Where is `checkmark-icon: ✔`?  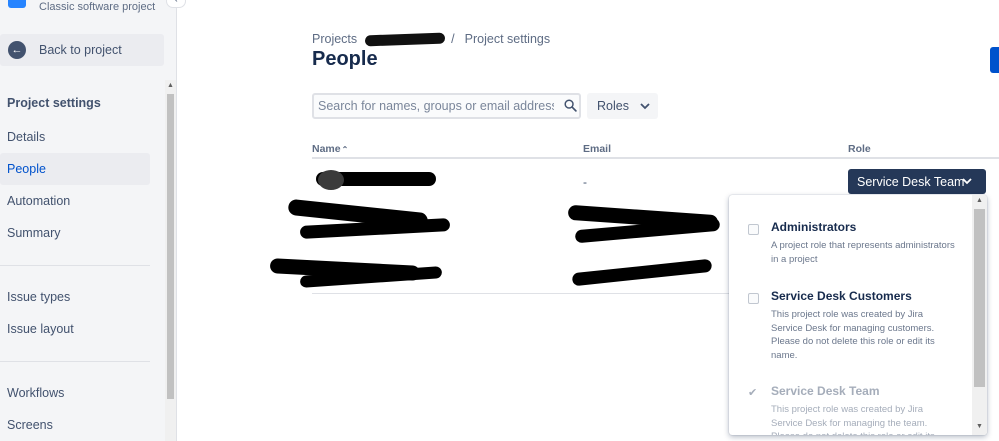 checkmark-icon: ✔ is located at coordinates (753, 393).